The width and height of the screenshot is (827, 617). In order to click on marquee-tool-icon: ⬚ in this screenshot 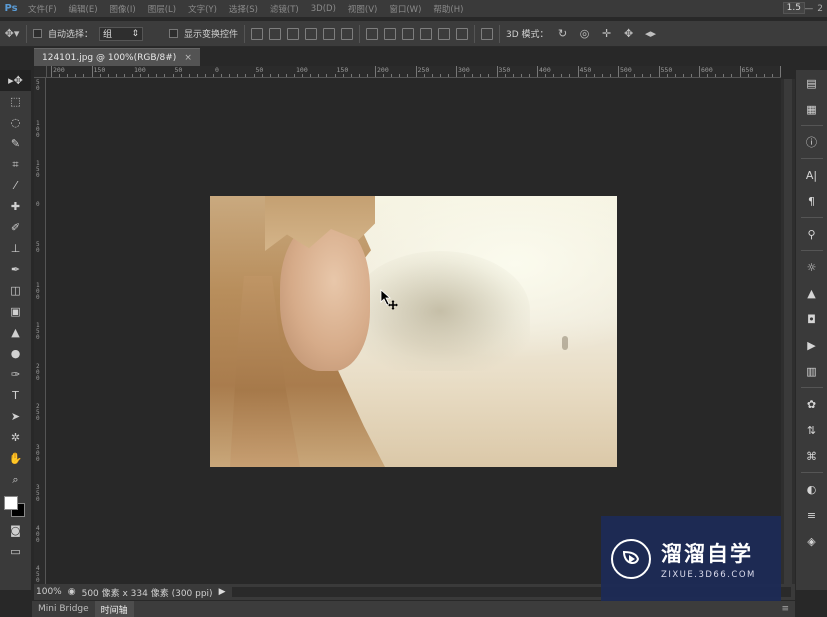, I will do `click(15, 101)`.